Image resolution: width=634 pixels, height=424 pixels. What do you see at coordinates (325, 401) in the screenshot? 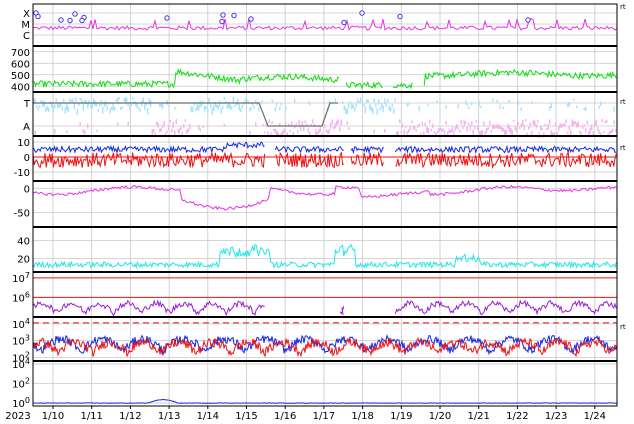
I see `particle-series-line` at bounding box center [325, 401].